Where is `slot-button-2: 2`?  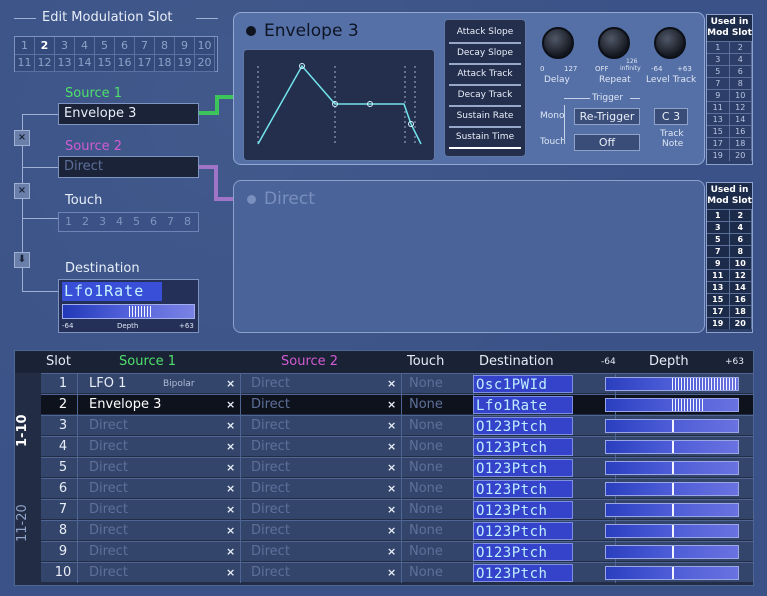 slot-button-2: 2 is located at coordinates (45, 46).